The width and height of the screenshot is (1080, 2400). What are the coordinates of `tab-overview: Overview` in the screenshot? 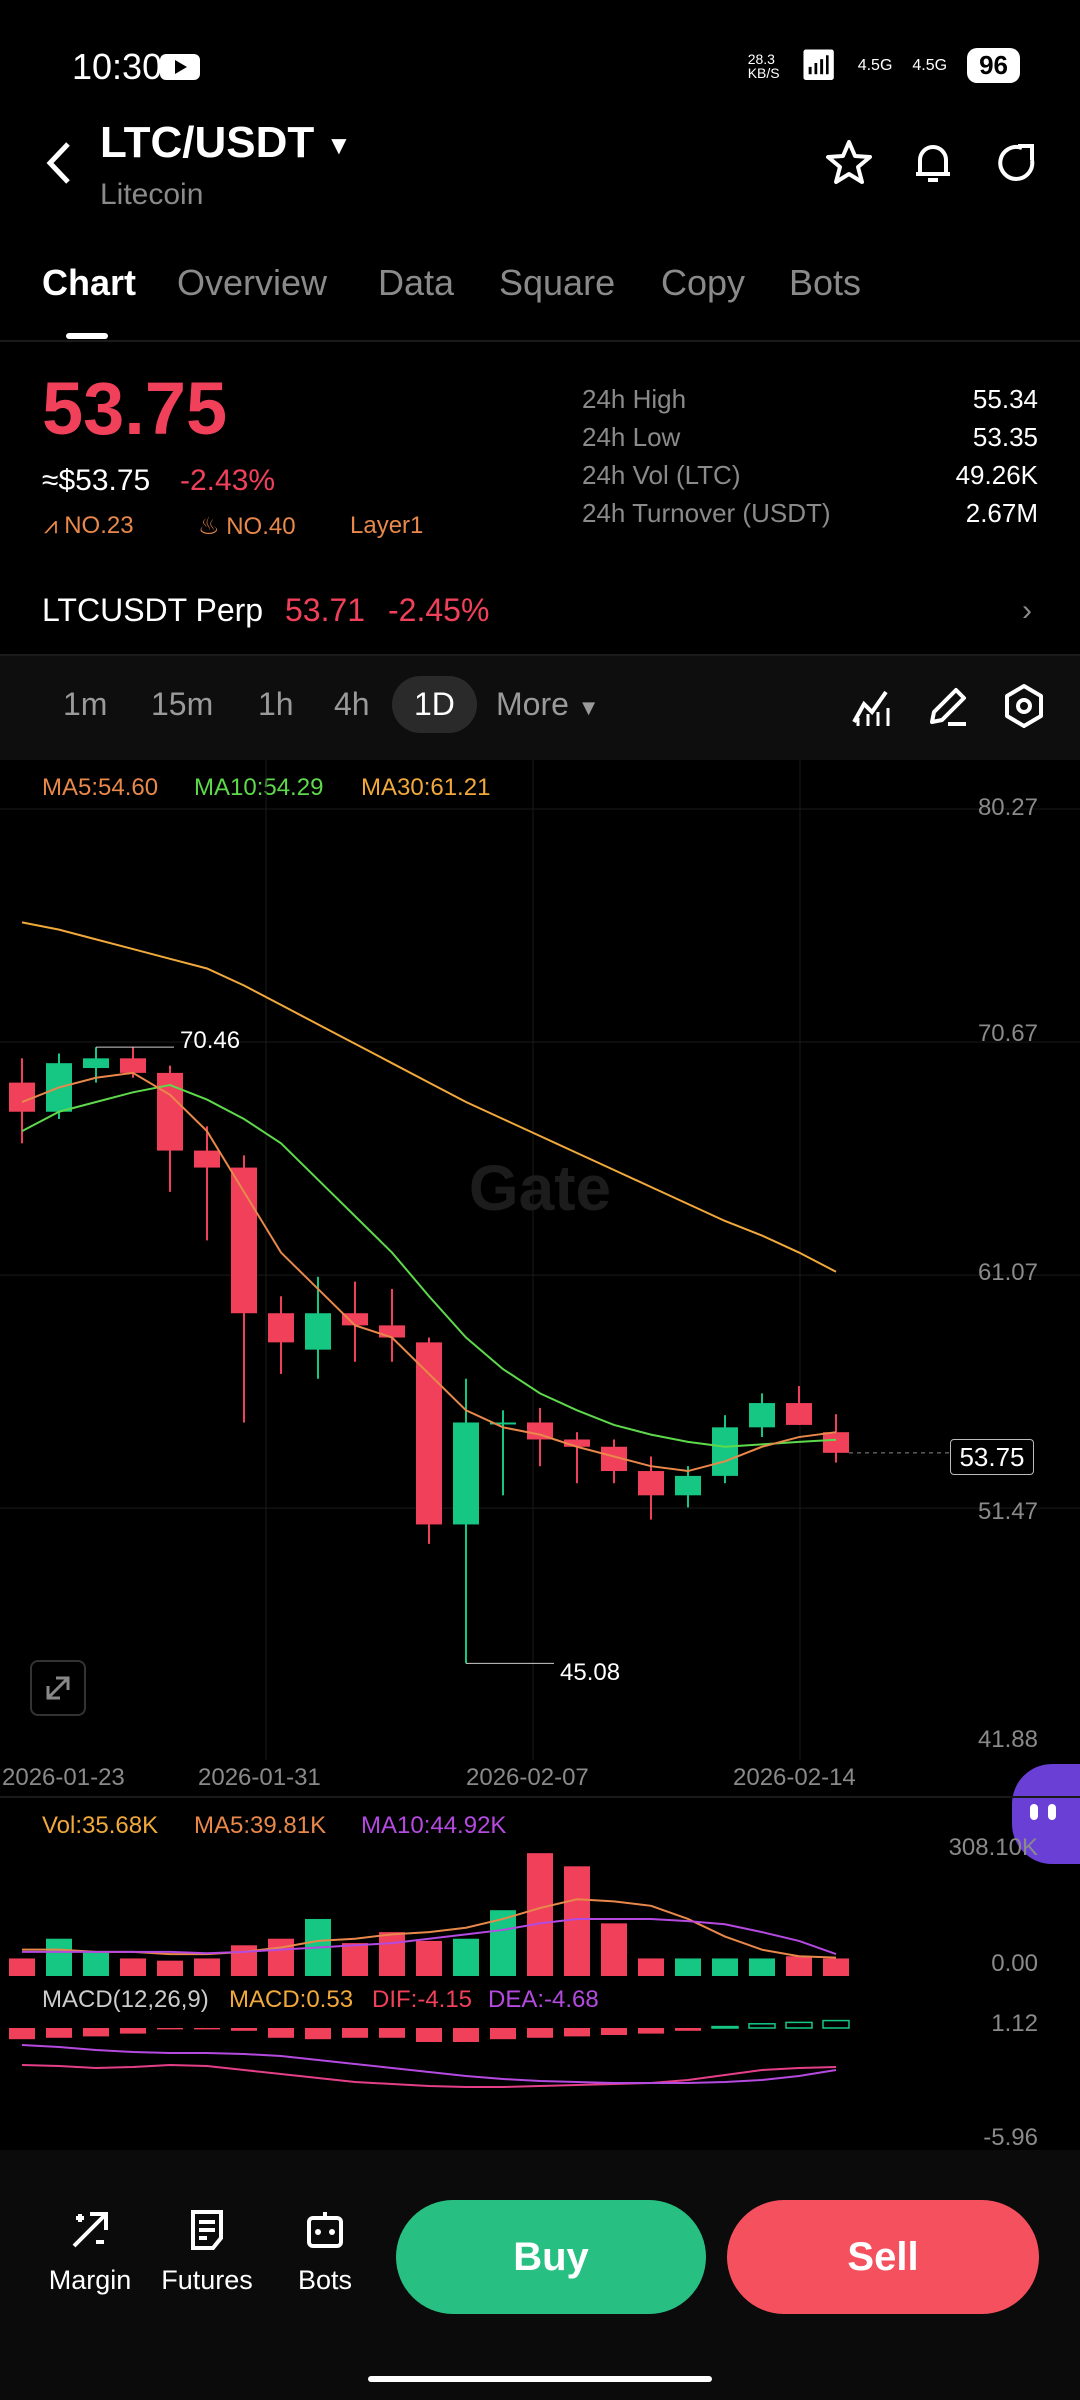 It's located at (252, 283).